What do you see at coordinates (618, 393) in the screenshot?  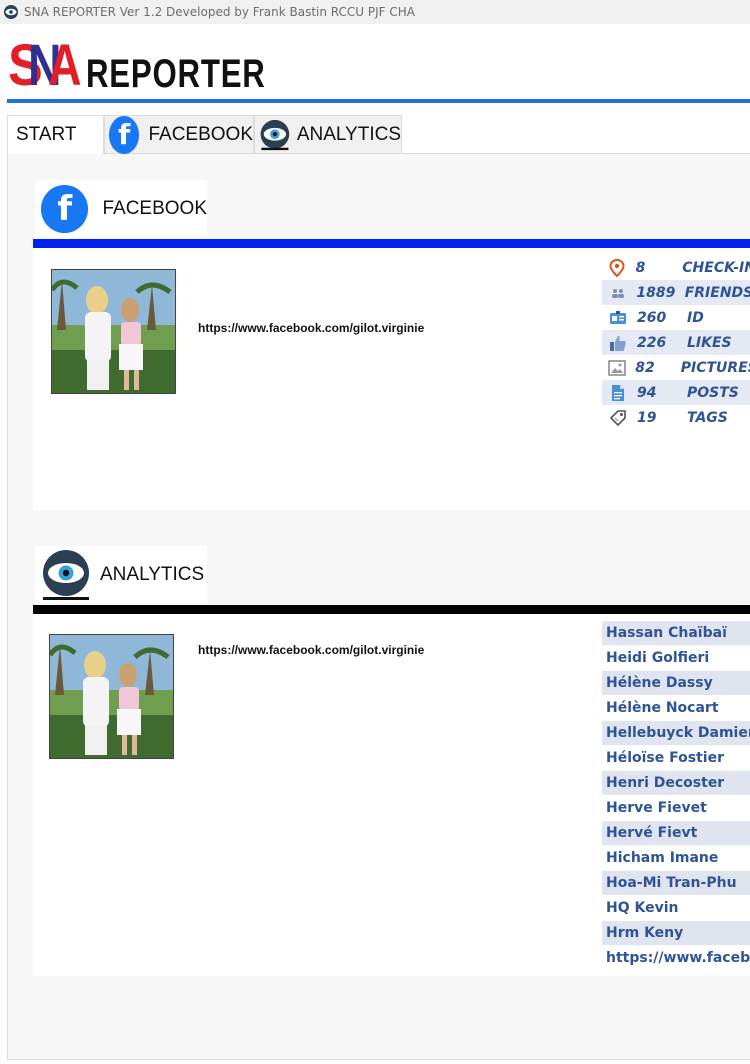 I see `document-icon` at bounding box center [618, 393].